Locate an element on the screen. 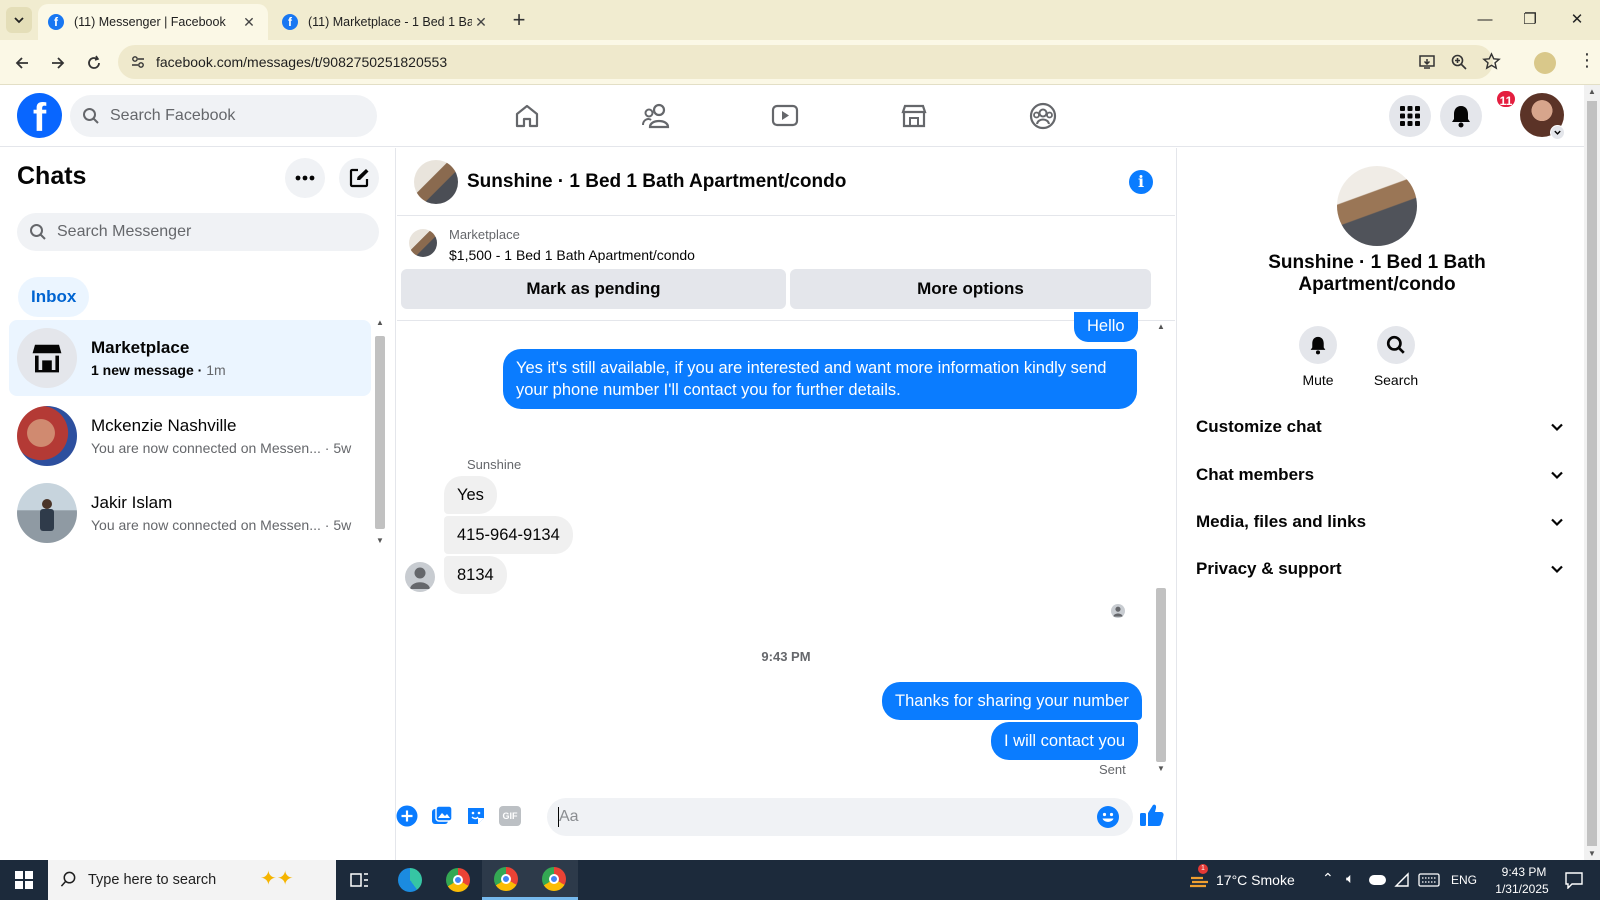 The height and width of the screenshot is (900, 1600). tray-expand-icon: ⌃ is located at coordinates (1328, 878).